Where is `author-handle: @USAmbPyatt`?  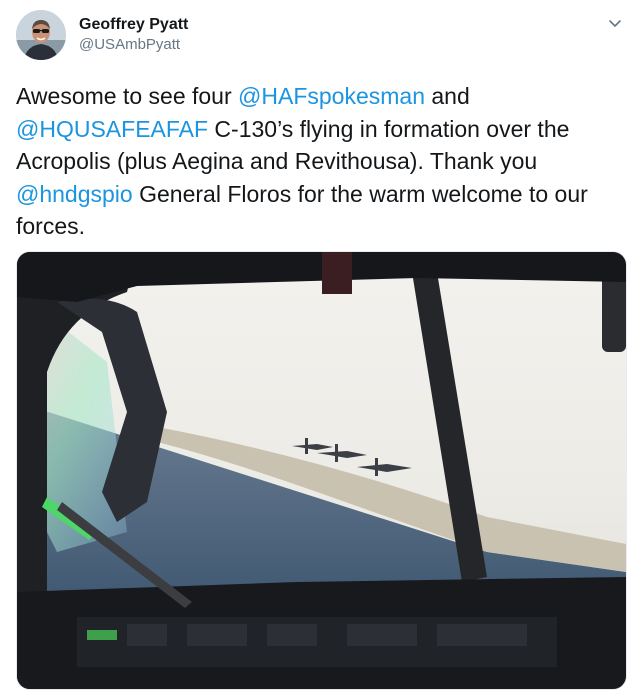
author-handle: @USAmbPyatt is located at coordinates (133, 45).